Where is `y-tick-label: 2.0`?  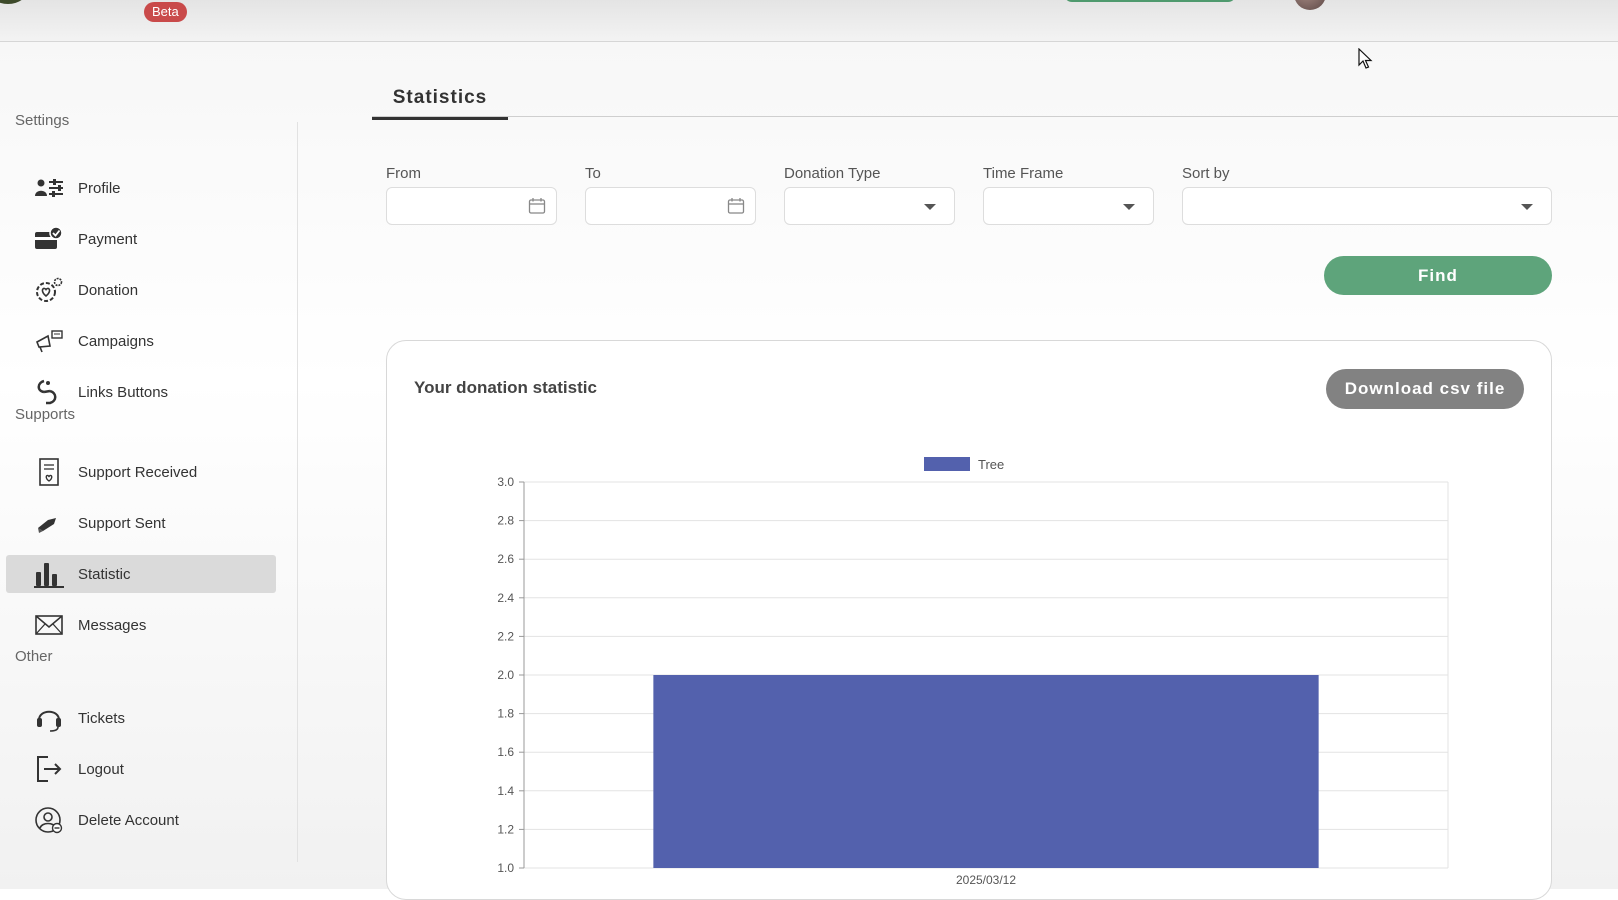
y-tick-label: 2.0 is located at coordinates (505, 675).